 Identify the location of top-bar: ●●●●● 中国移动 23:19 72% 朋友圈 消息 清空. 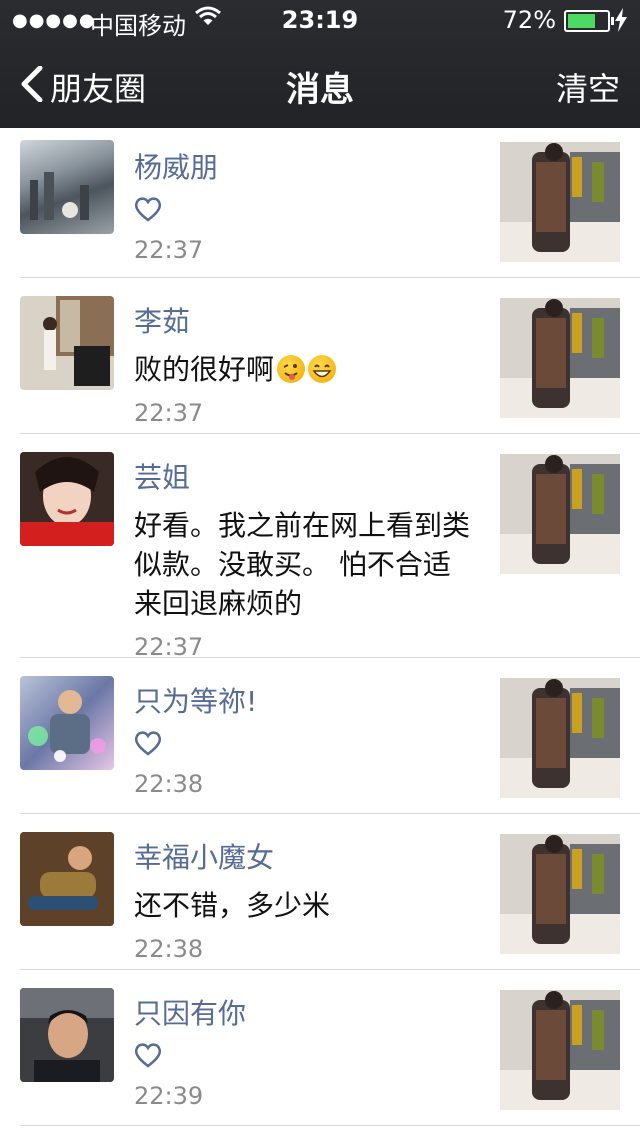
(320, 64).